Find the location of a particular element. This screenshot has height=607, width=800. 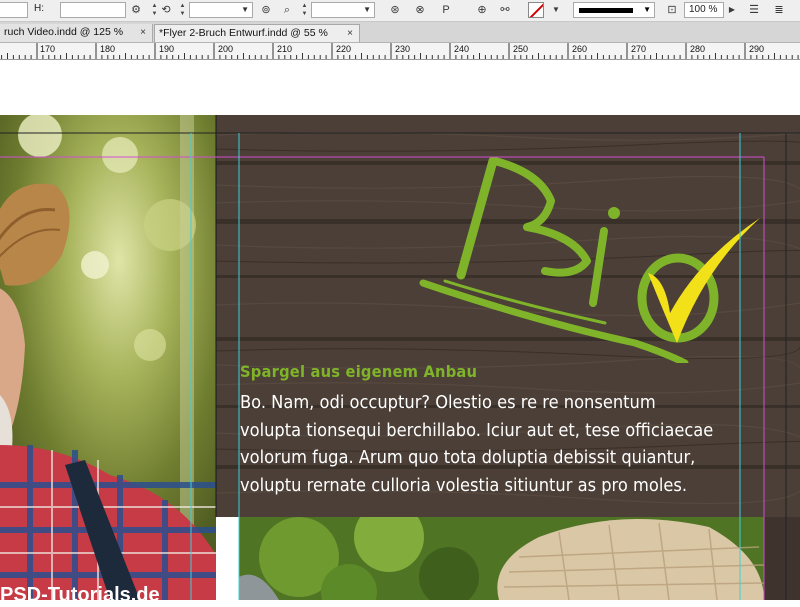

select-content-icon: ⚯ is located at coordinates (505, 10).